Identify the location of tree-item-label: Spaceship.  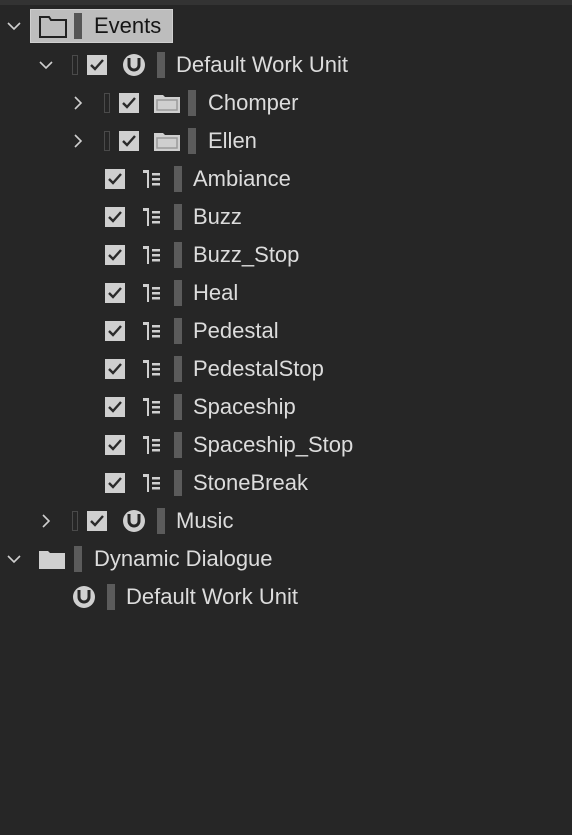
(244, 406).